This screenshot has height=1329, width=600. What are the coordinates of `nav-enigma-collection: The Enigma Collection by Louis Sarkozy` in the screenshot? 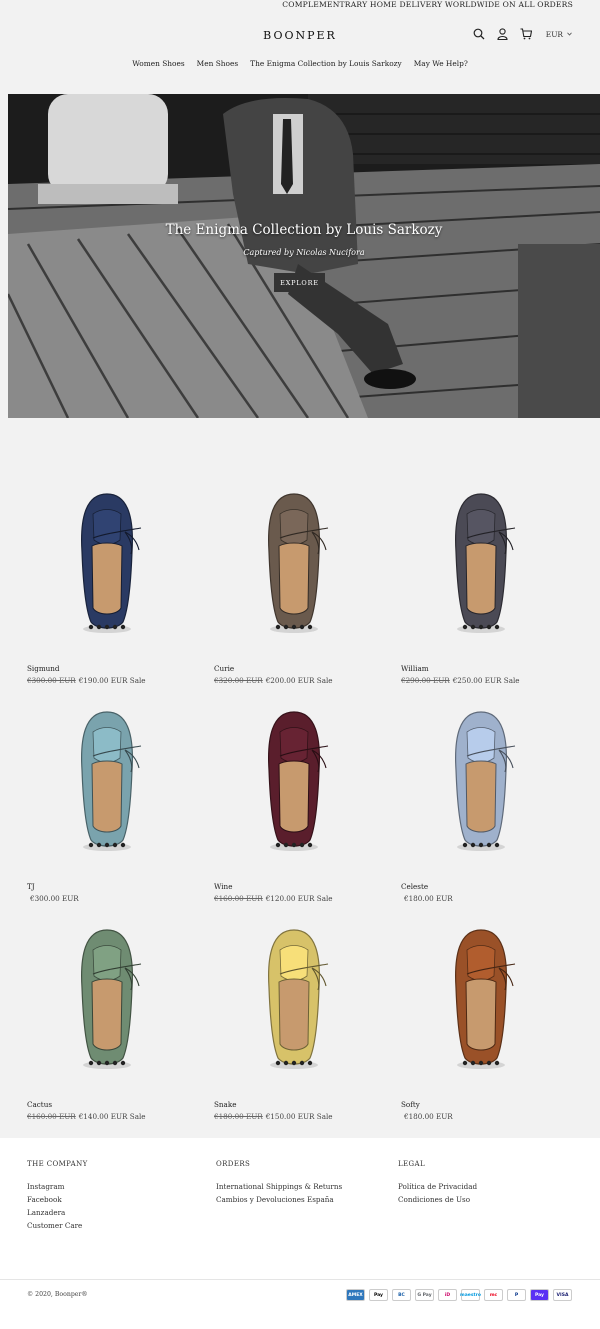 It's located at (326, 63).